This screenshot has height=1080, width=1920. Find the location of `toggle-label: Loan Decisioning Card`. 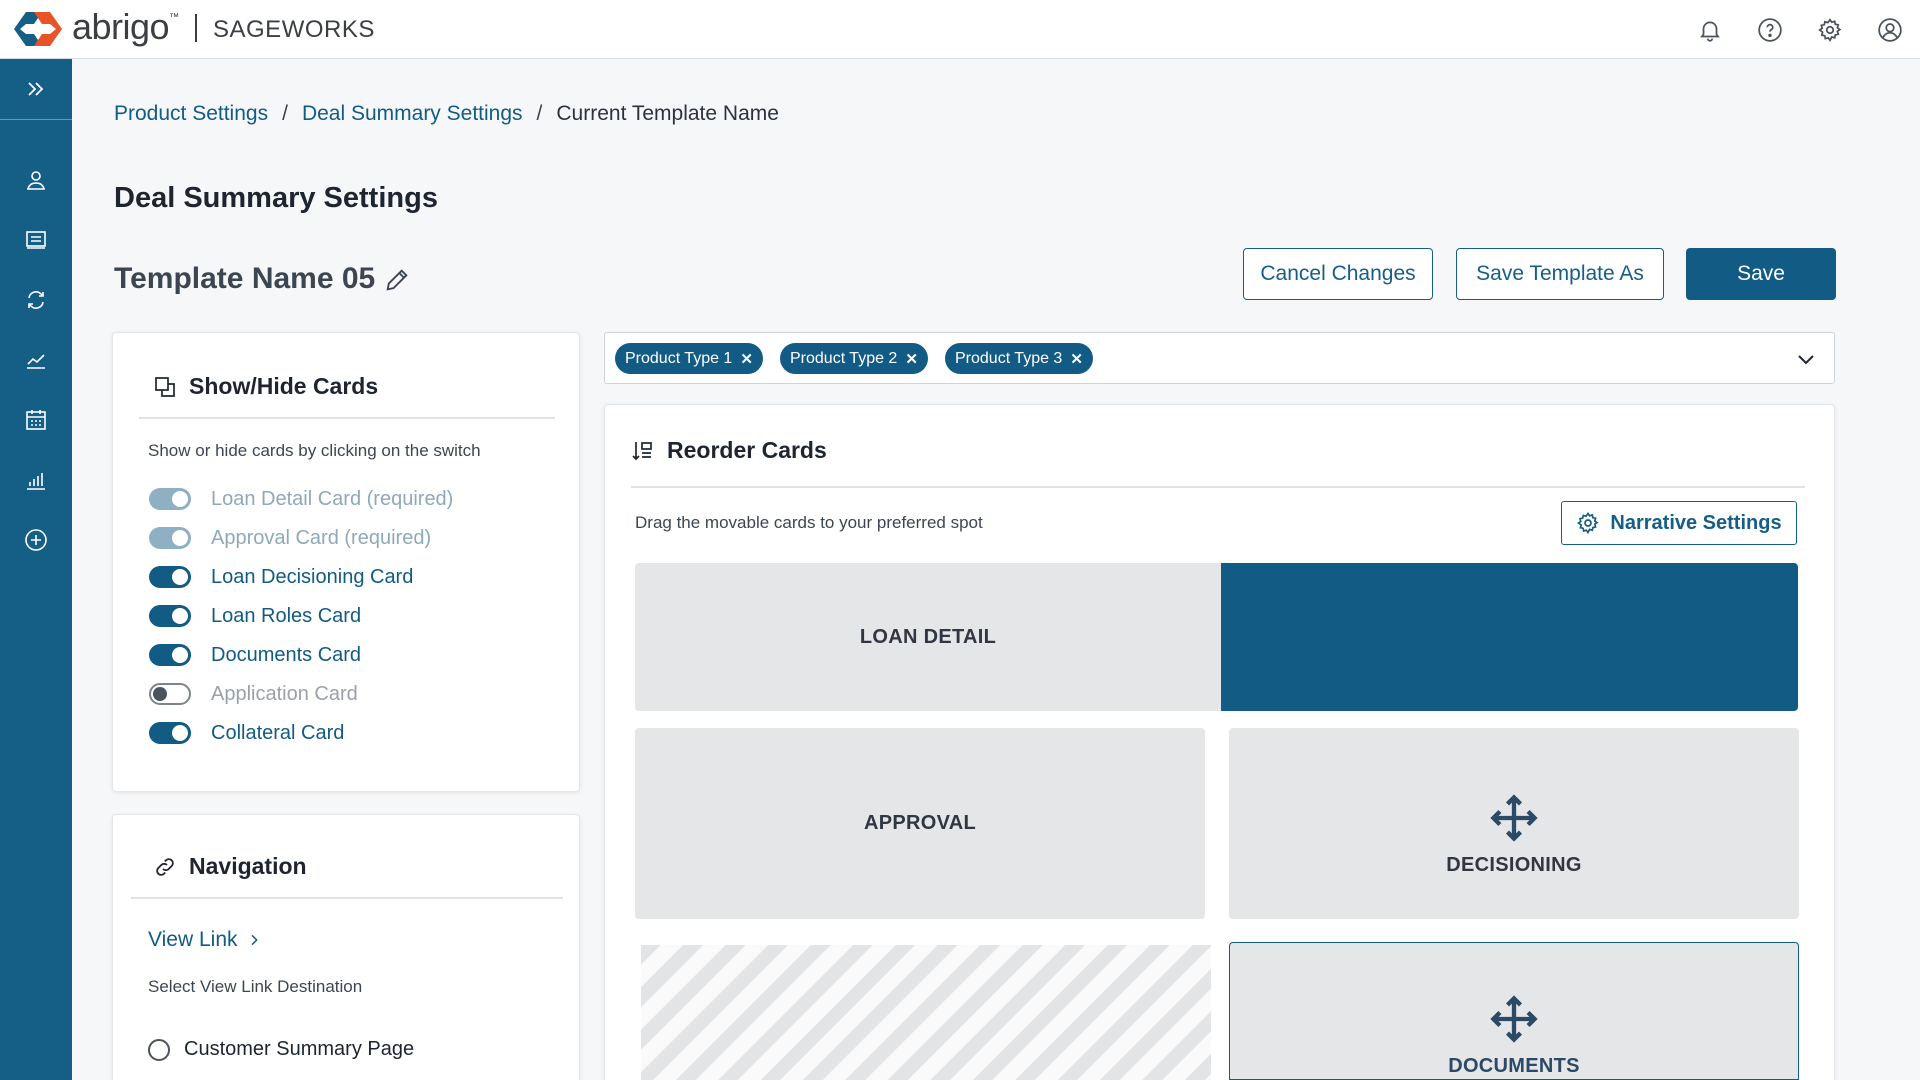

toggle-label: Loan Decisioning Card is located at coordinates (312, 576).